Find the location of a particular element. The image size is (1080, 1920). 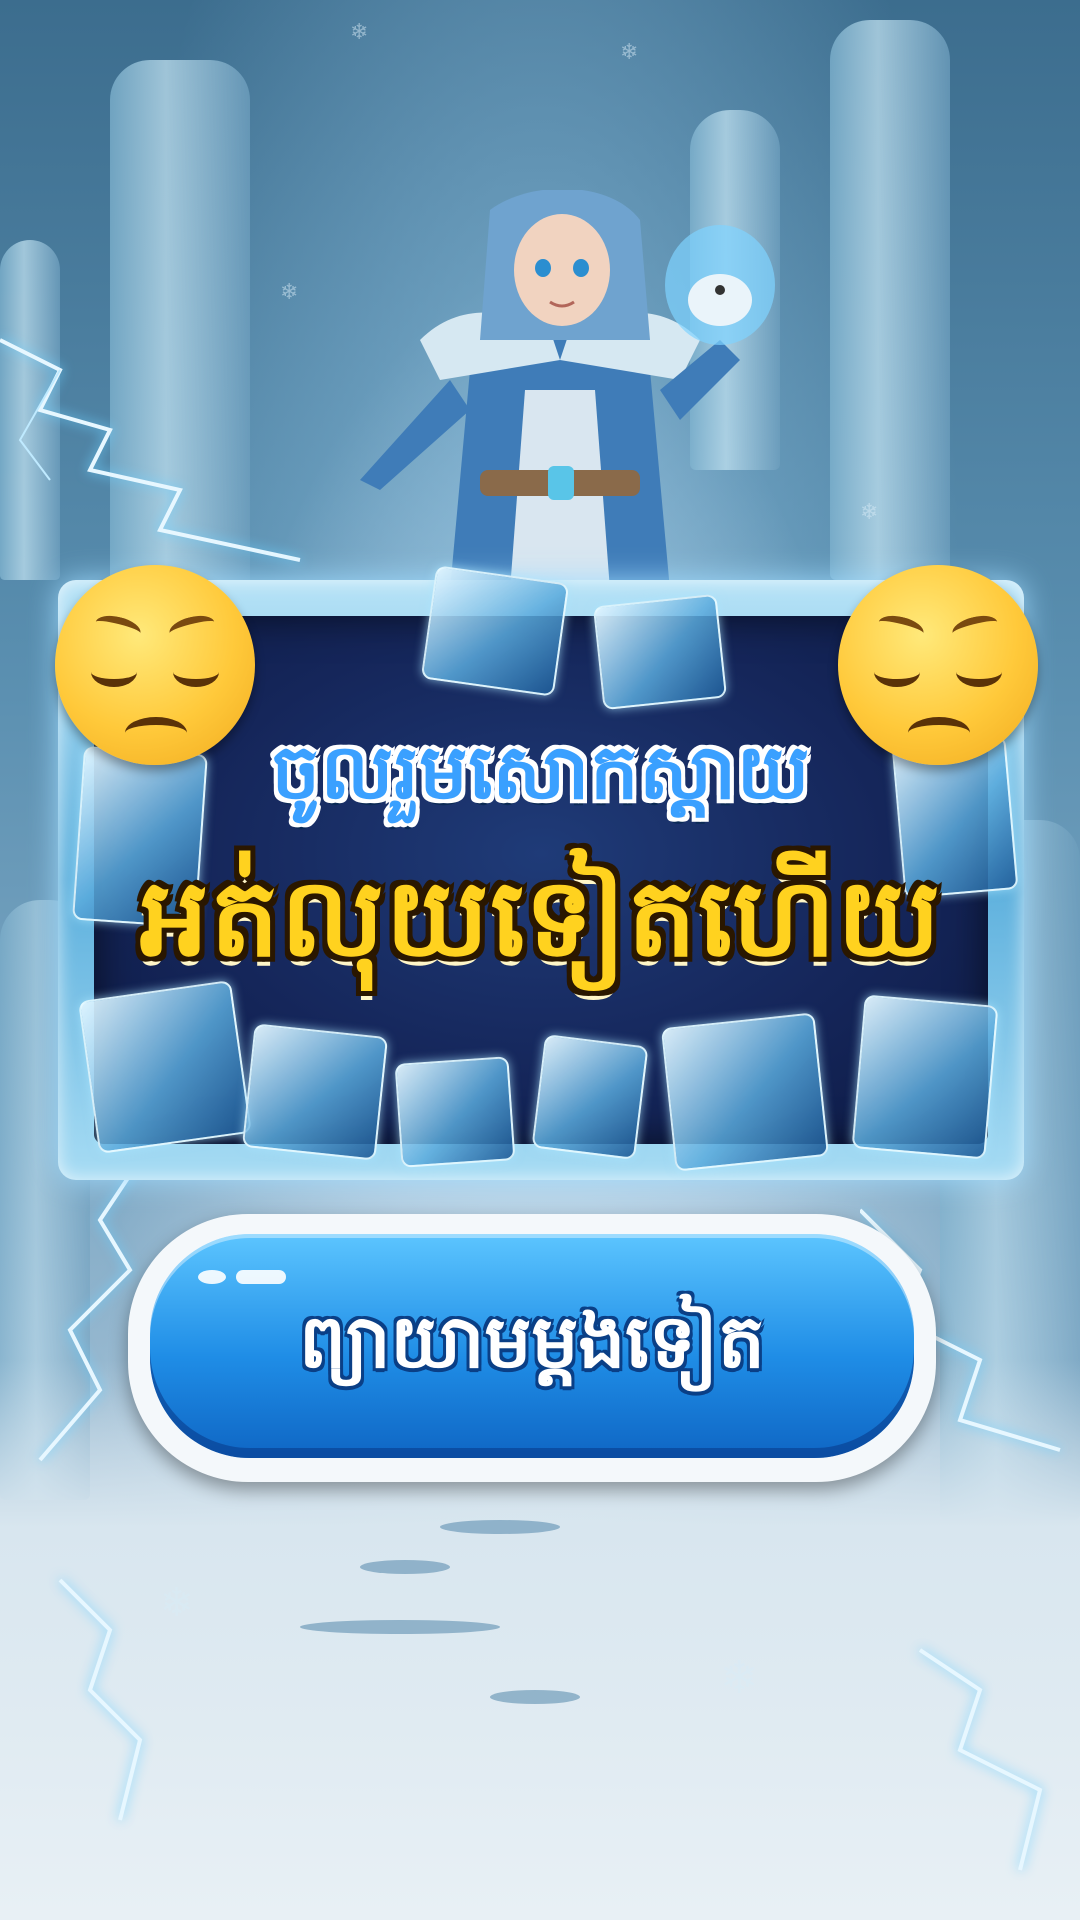

lightning-effect is located at coordinates (150, 450).